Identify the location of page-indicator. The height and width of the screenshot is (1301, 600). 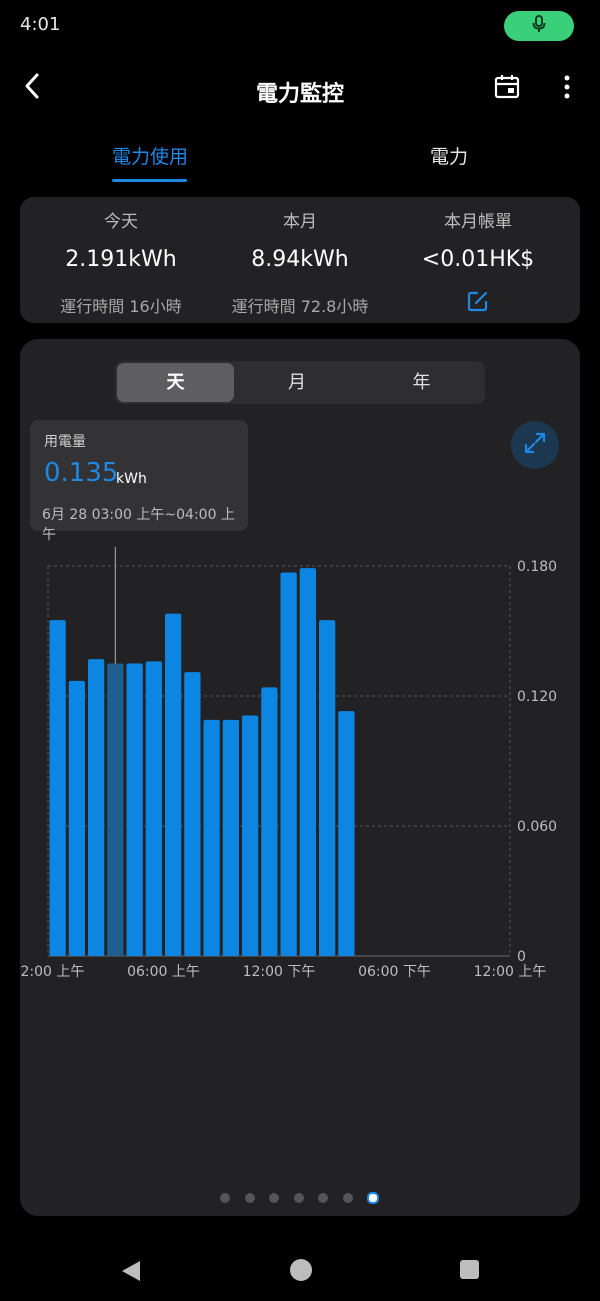
(300, 1198).